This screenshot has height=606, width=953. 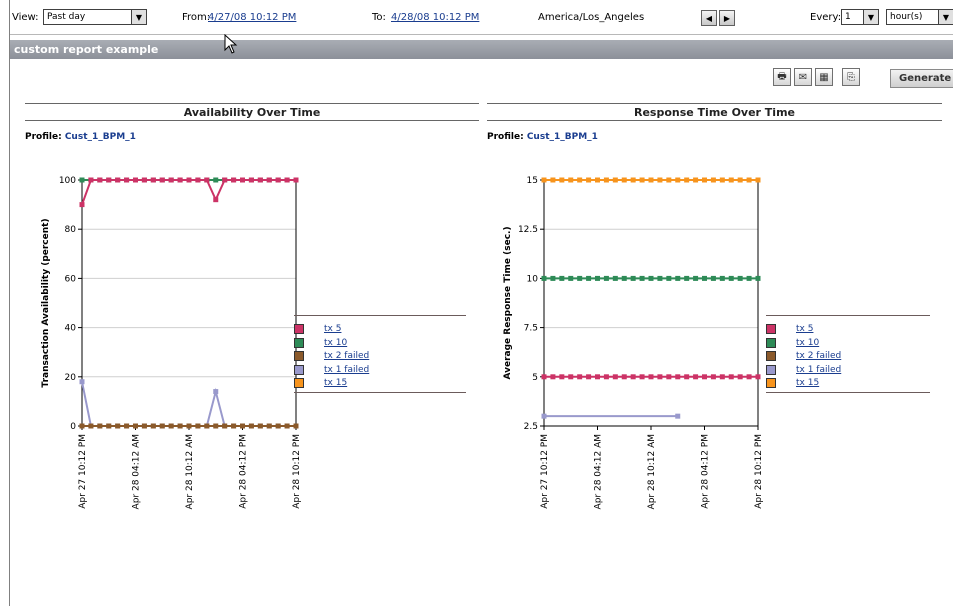 I want to click on every-select: 1 ▼, so click(x=860, y=17).